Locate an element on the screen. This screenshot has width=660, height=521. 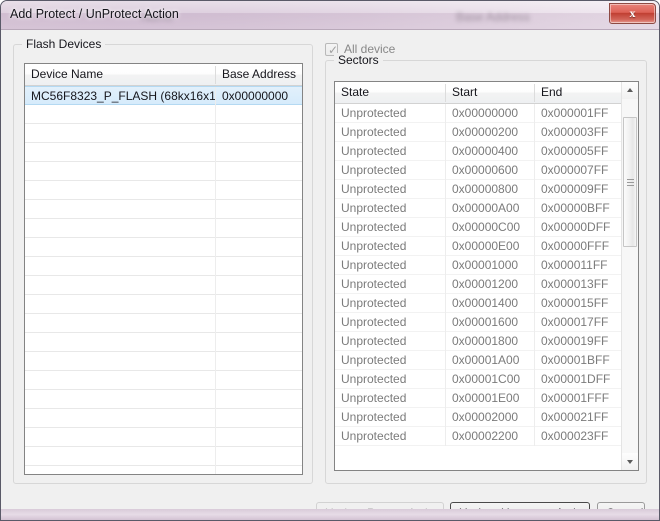
cell-end: 0x000007FF is located at coordinates (575, 170).